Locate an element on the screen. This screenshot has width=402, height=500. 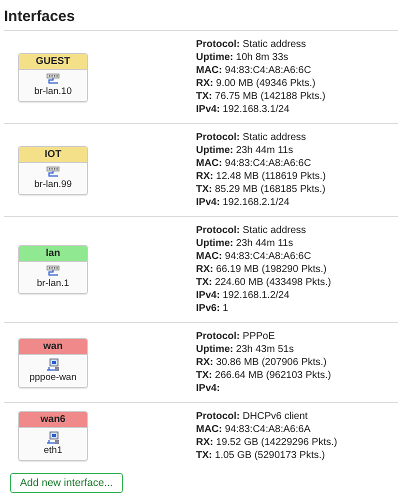
info-line: IPv4: 192.168.1.2/24 is located at coordinates (243, 295).